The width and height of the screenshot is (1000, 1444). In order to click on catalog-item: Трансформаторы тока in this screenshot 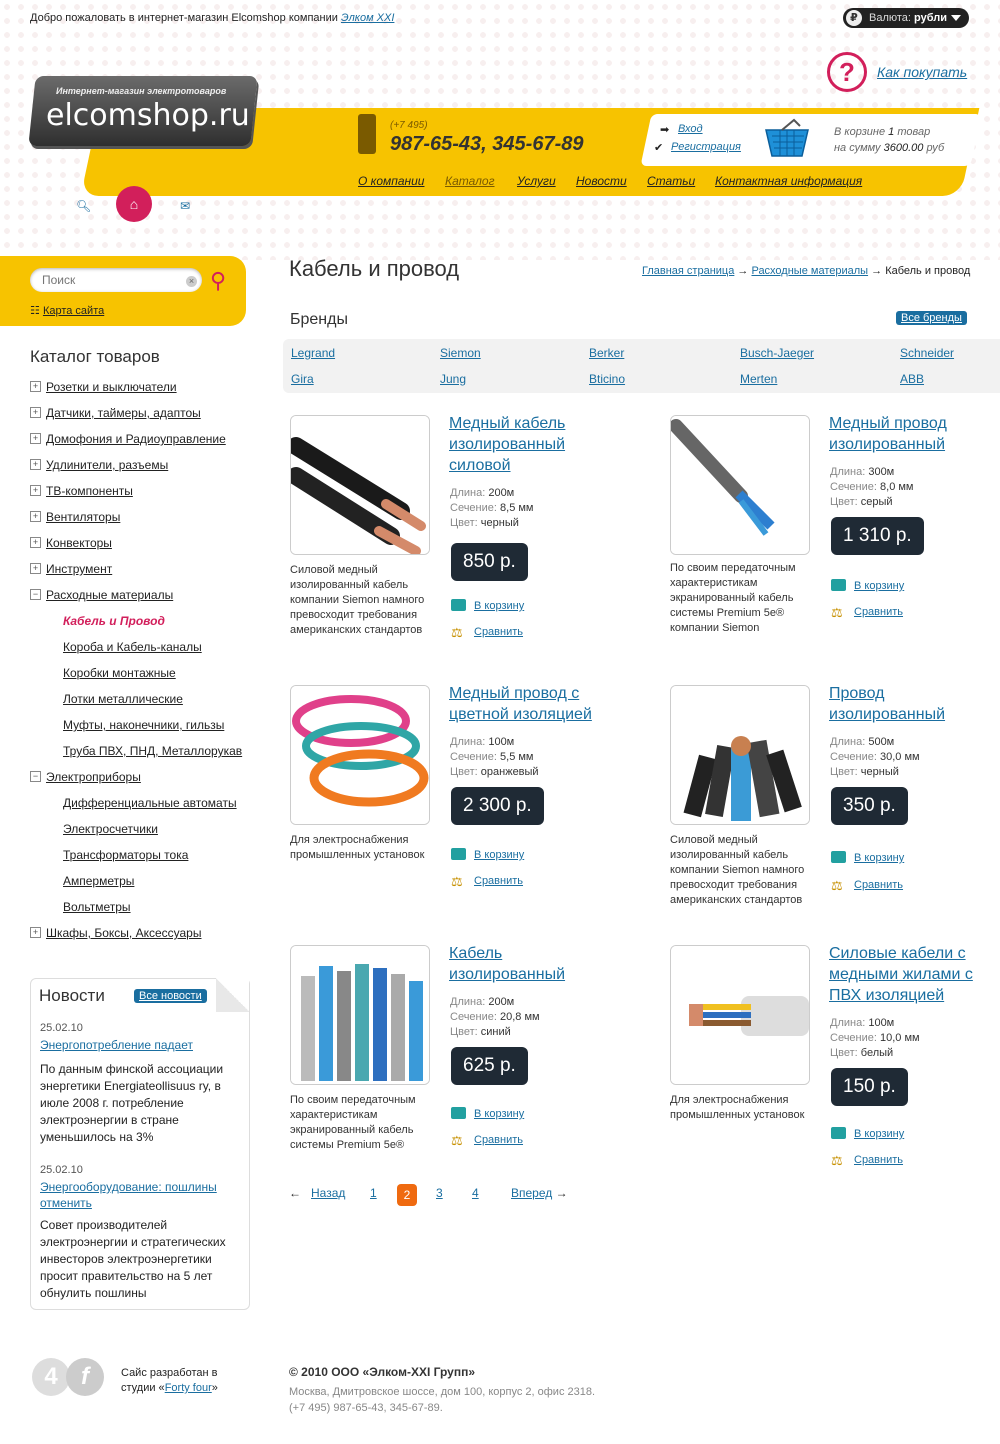, I will do `click(145, 859)`.